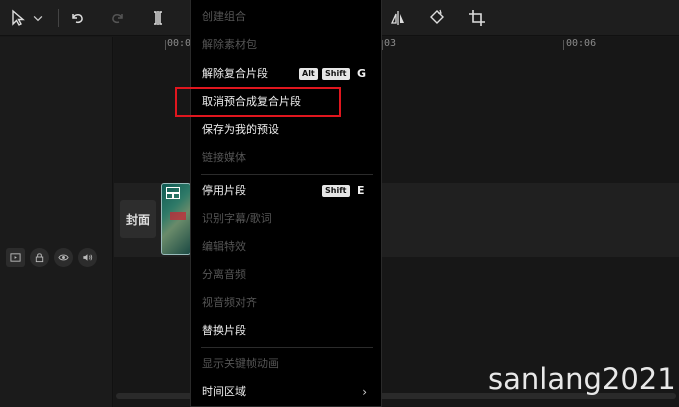 This screenshot has width=679, height=407. I want to click on track-controls, so click(56, 257).